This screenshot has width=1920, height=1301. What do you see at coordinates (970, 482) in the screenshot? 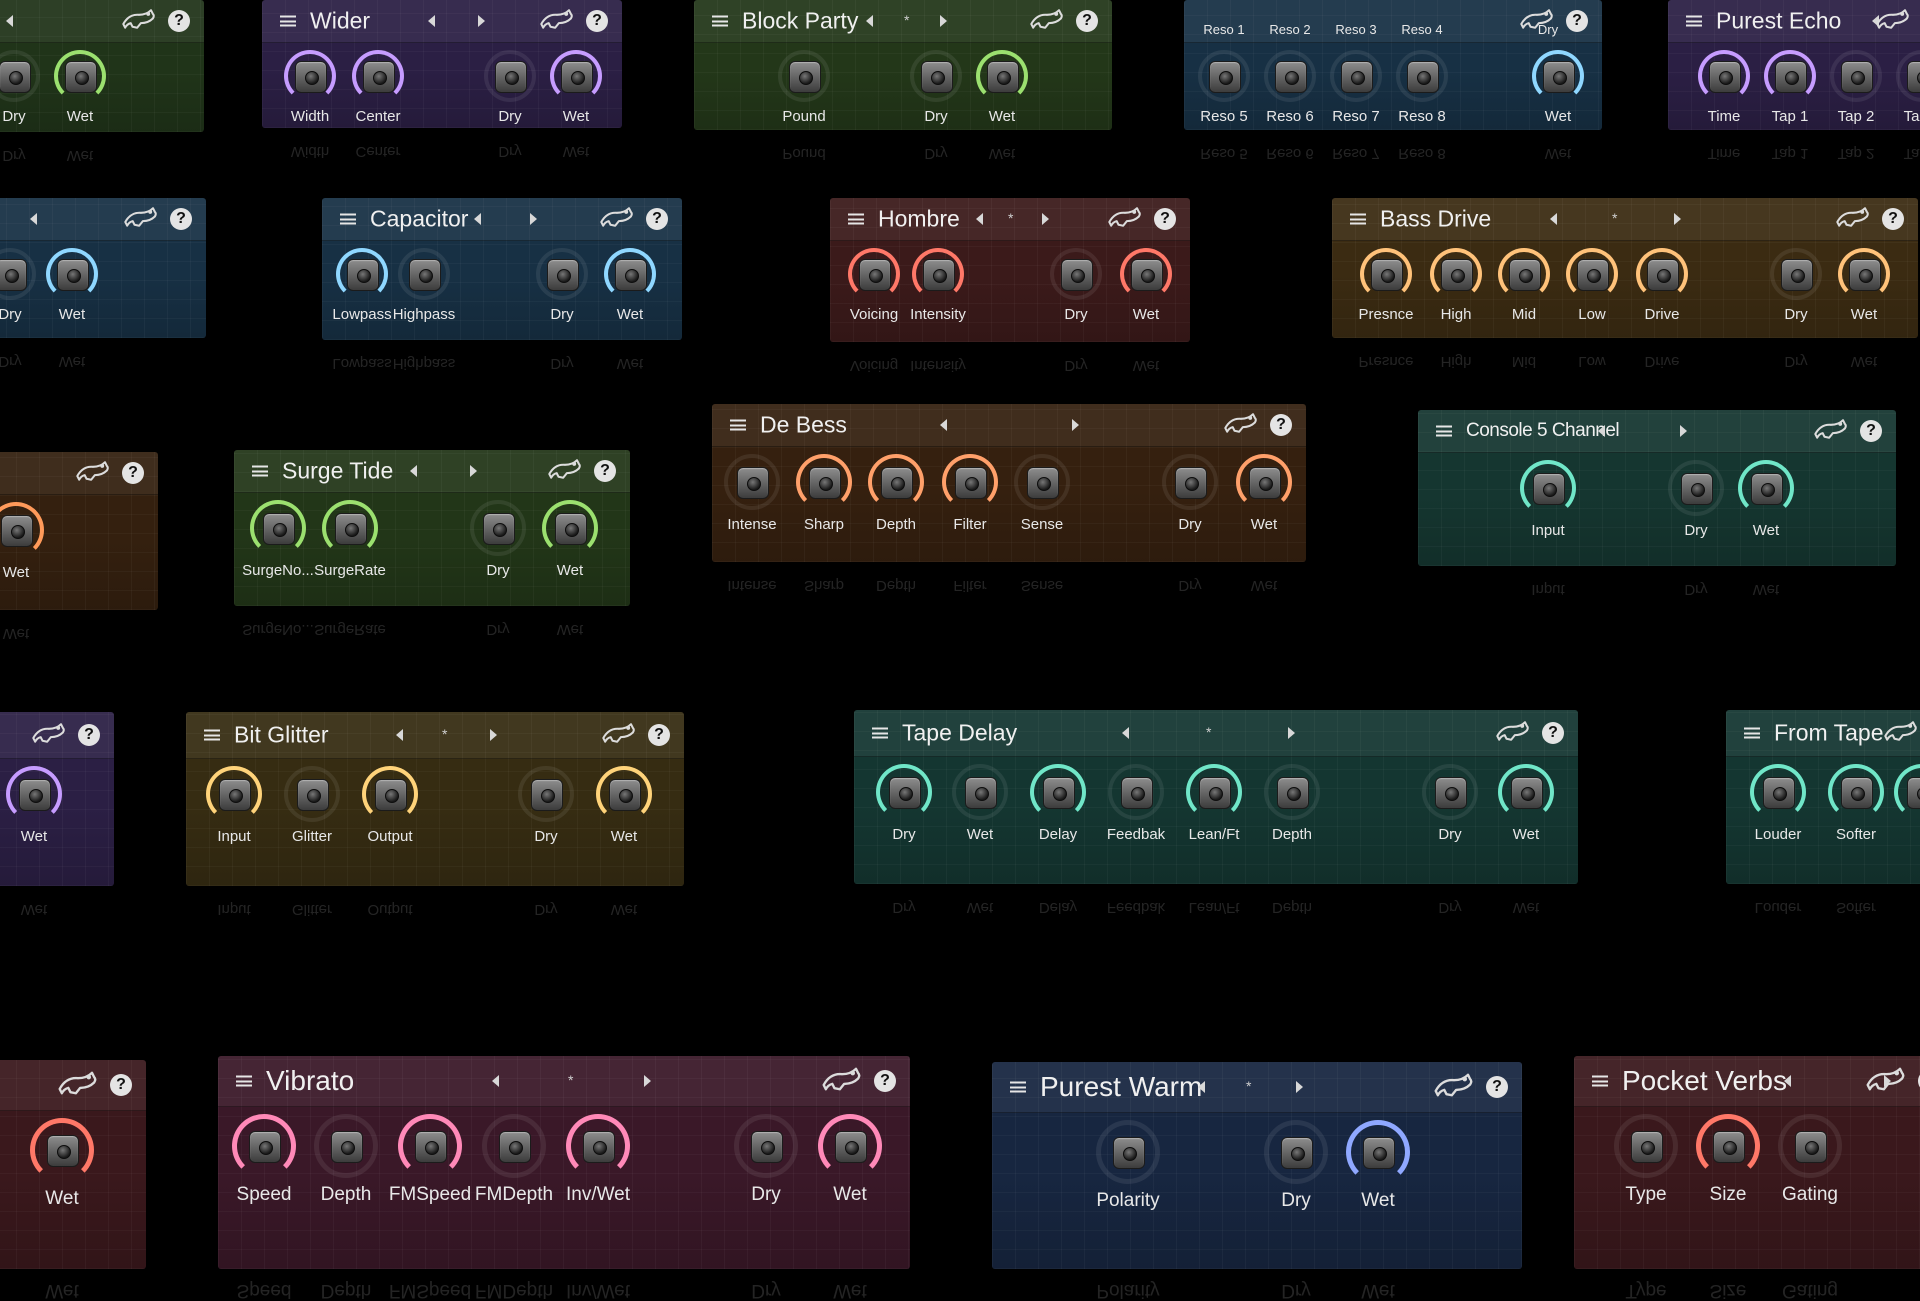
I see `knob-filter` at bounding box center [970, 482].